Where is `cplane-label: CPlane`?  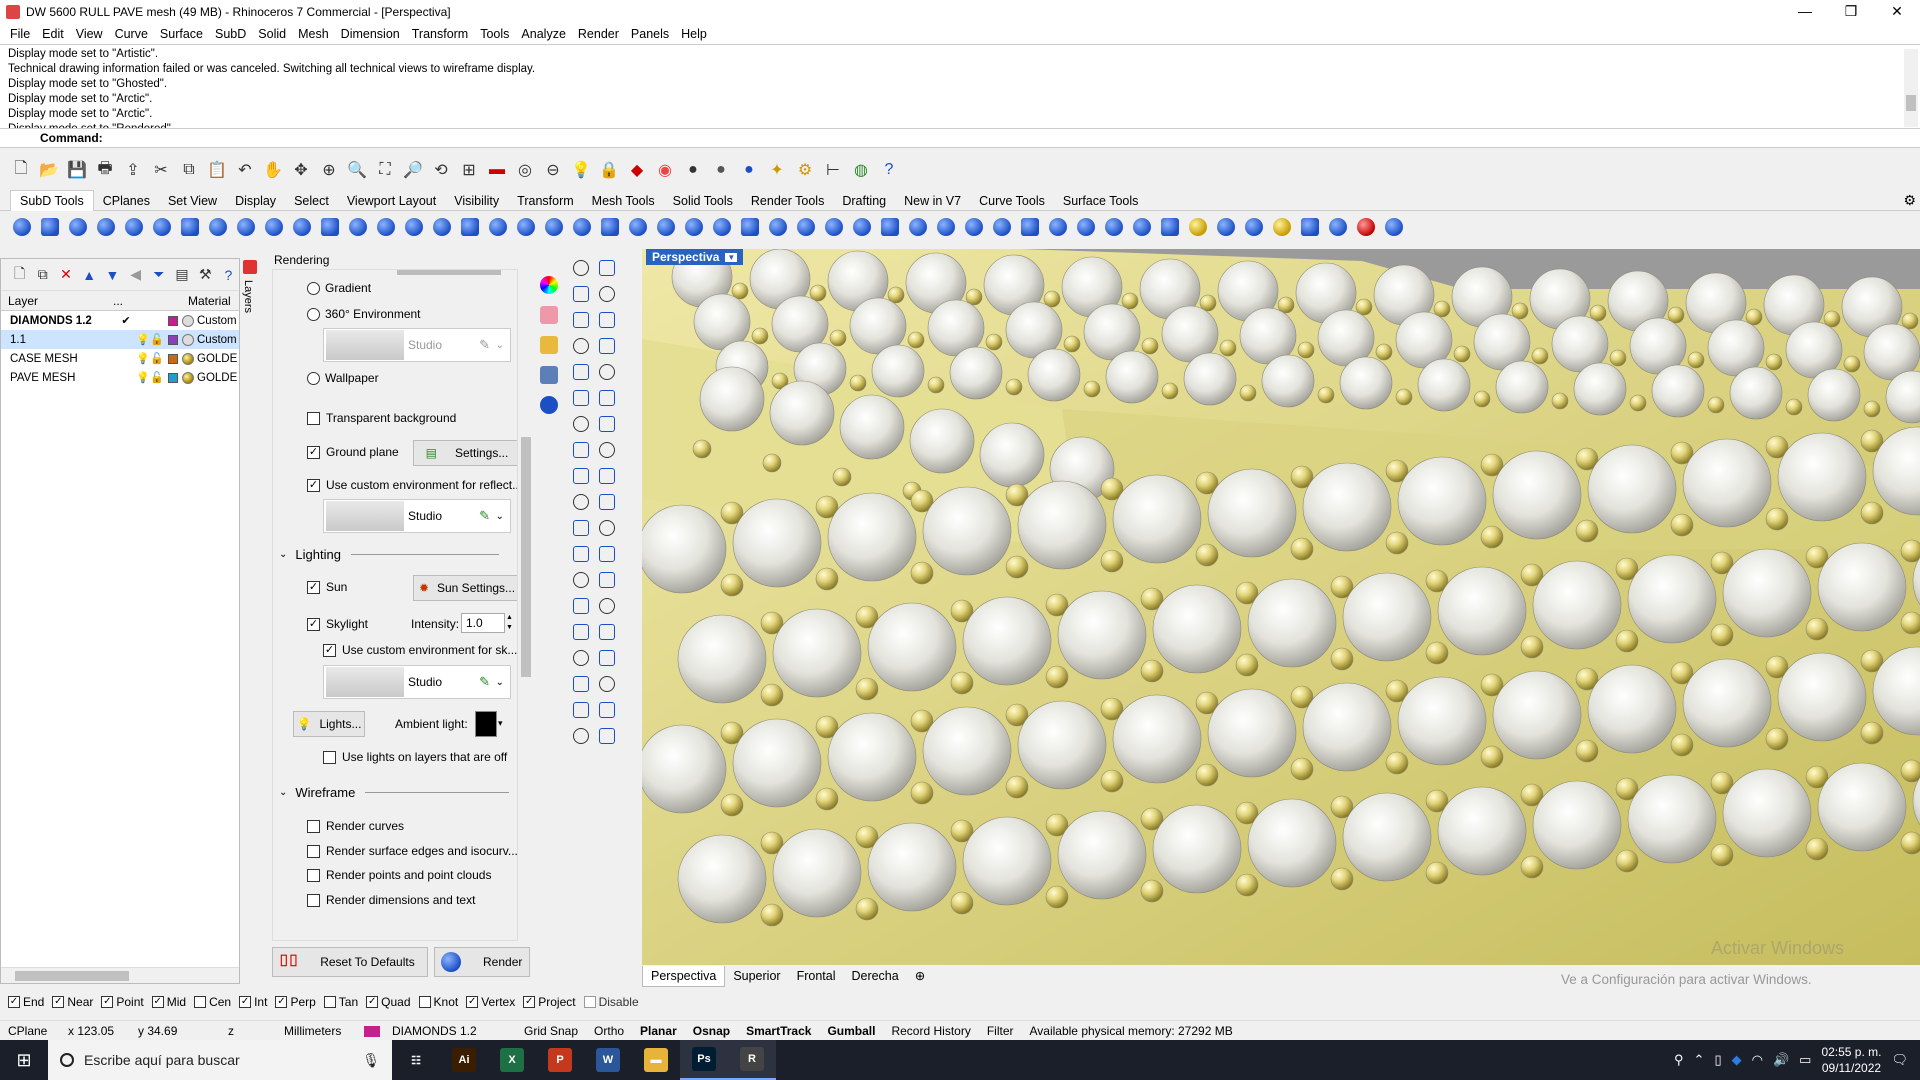 cplane-label: CPlane is located at coordinates (30, 1031).